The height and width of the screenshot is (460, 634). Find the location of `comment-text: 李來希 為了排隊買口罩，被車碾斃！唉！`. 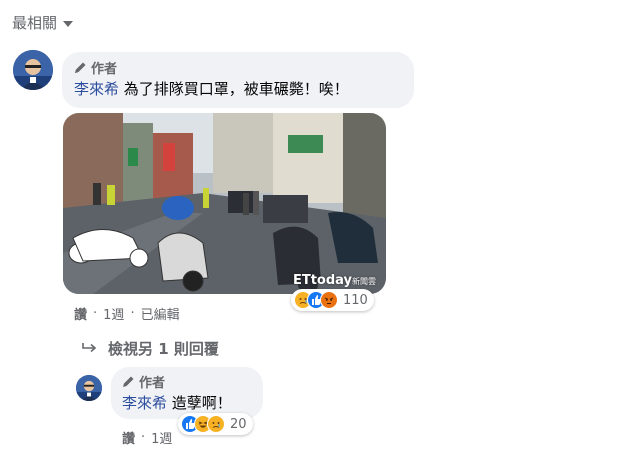

comment-text: 李來希 為了排隊買口罩，被車碾斃！唉！ is located at coordinates (238, 89).